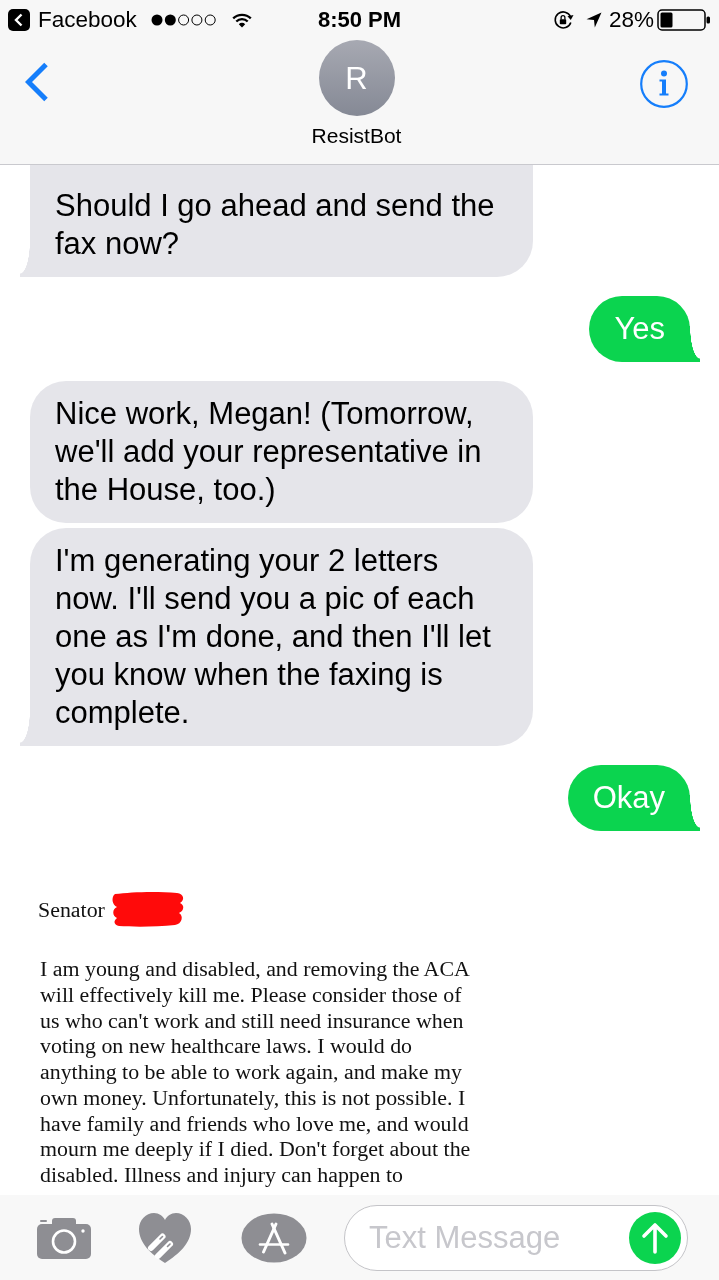  Describe the element at coordinates (359, 20) in the screenshot. I see `clock-time: 8:50 PM` at that location.